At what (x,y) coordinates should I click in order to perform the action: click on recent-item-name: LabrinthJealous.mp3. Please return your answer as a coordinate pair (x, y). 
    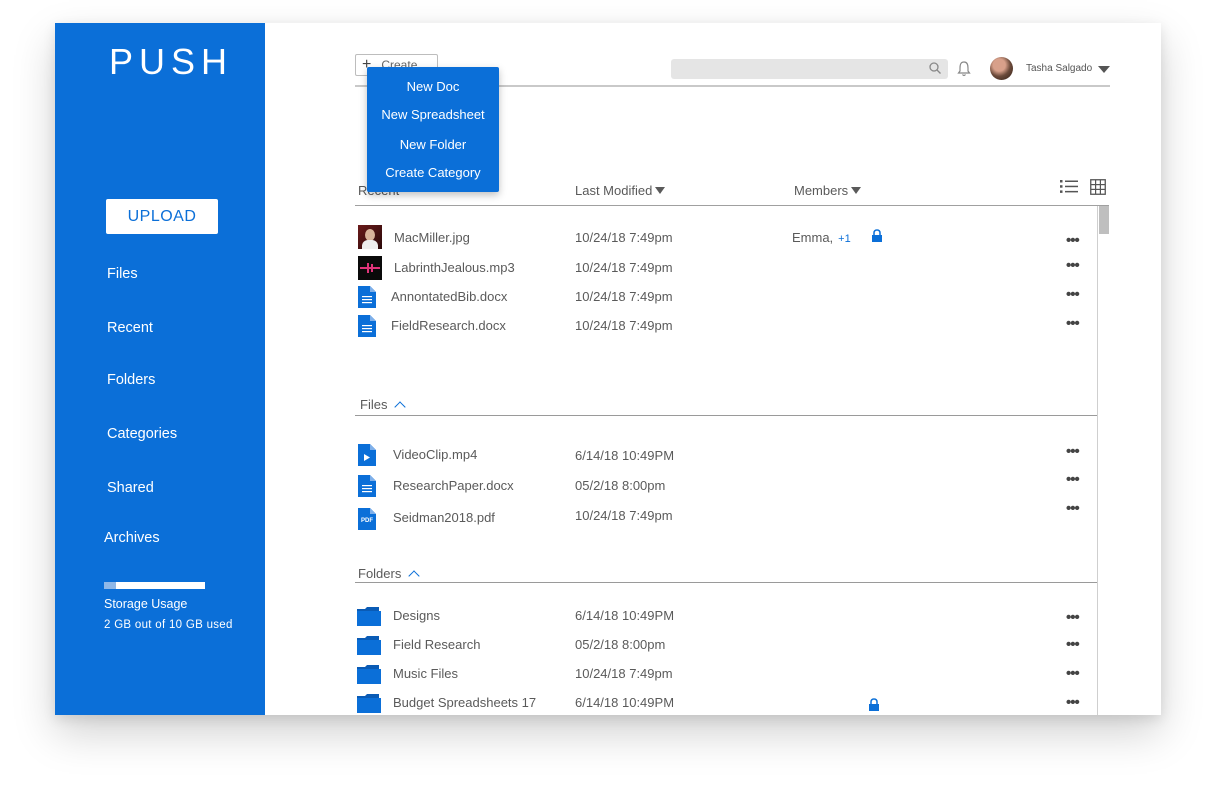
    Looking at the image, I should click on (454, 267).